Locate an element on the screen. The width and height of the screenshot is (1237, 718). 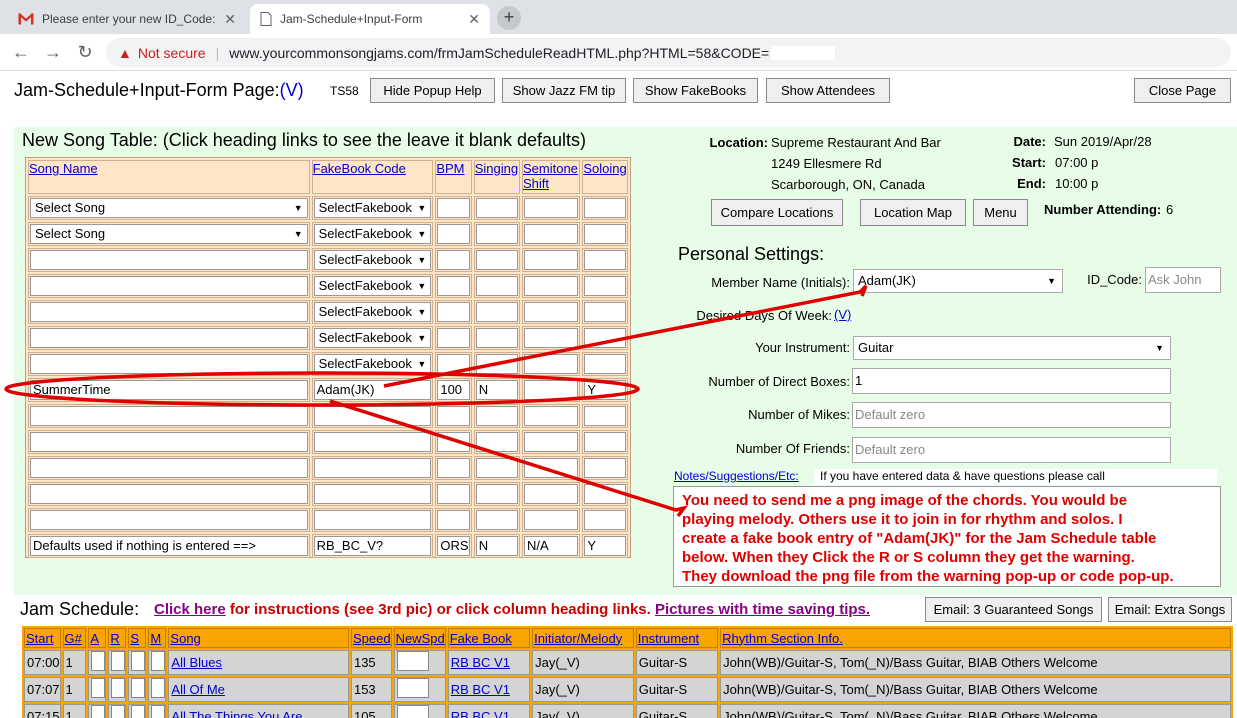
start-header: Start is located at coordinates (39, 638).